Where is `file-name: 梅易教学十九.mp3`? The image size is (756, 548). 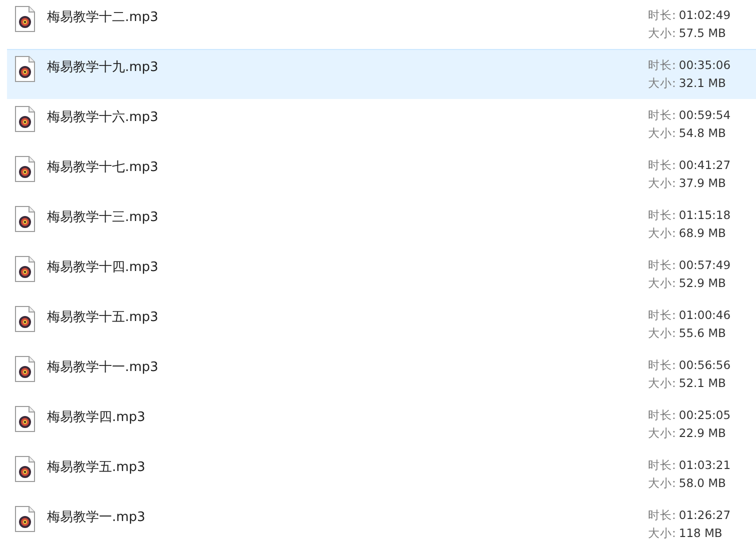 file-name: 梅易教学十九.mp3 is located at coordinates (102, 67).